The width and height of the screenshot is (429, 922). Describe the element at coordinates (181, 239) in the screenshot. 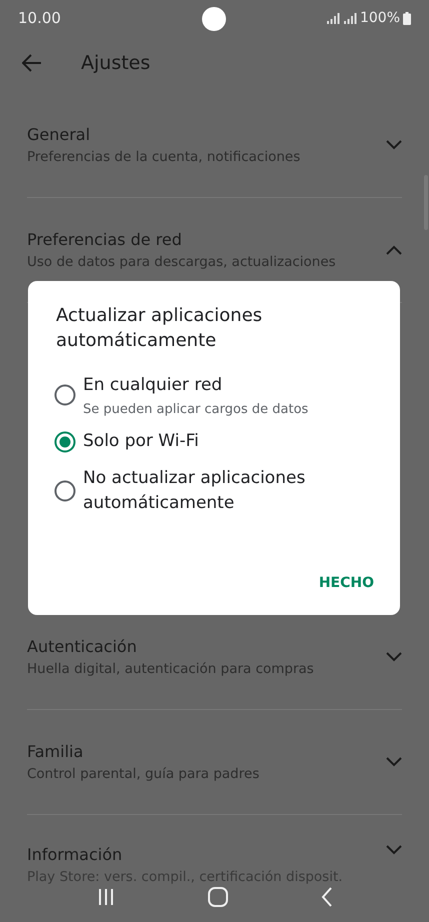

I see `setting-title: Preferencias de red` at that location.